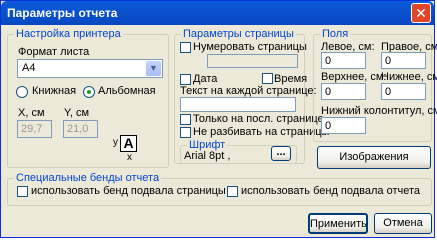  What do you see at coordinates (267, 78) in the screenshot?
I see `time-checkbox` at bounding box center [267, 78].